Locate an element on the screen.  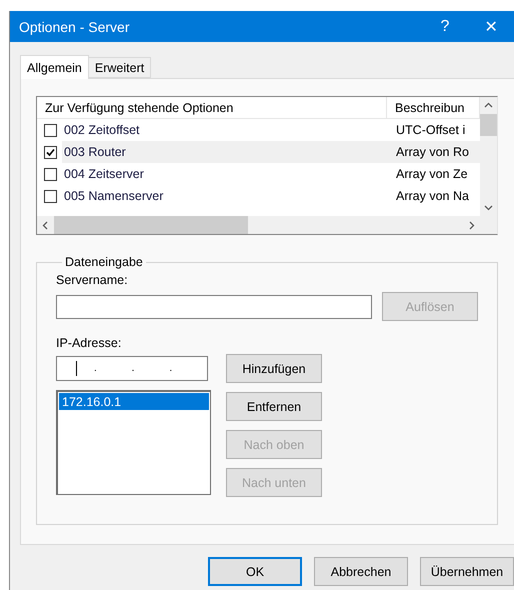
ip-address-item: 172.16.0.1 is located at coordinates (134, 401).